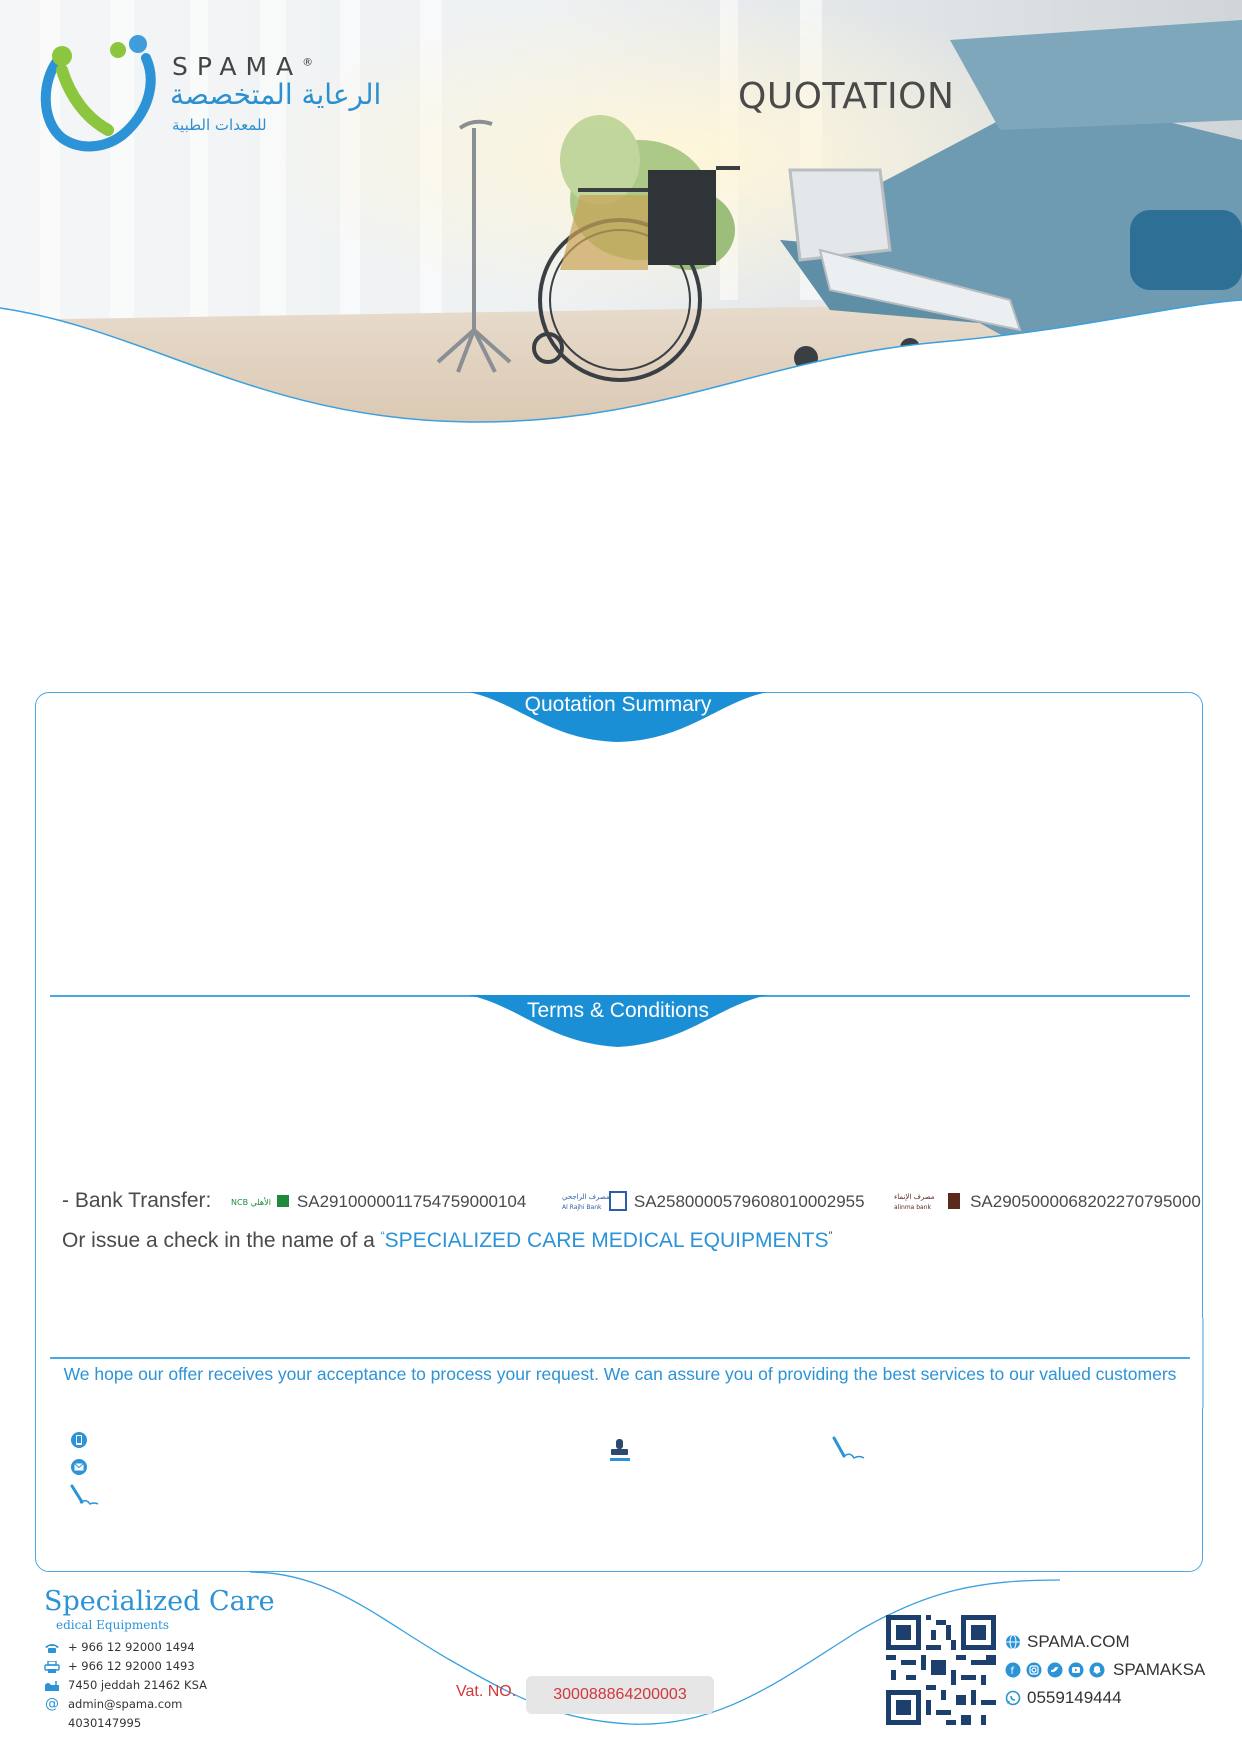 The height and width of the screenshot is (1756, 1242). I want to click on telephone-icon, so click(52, 1648).